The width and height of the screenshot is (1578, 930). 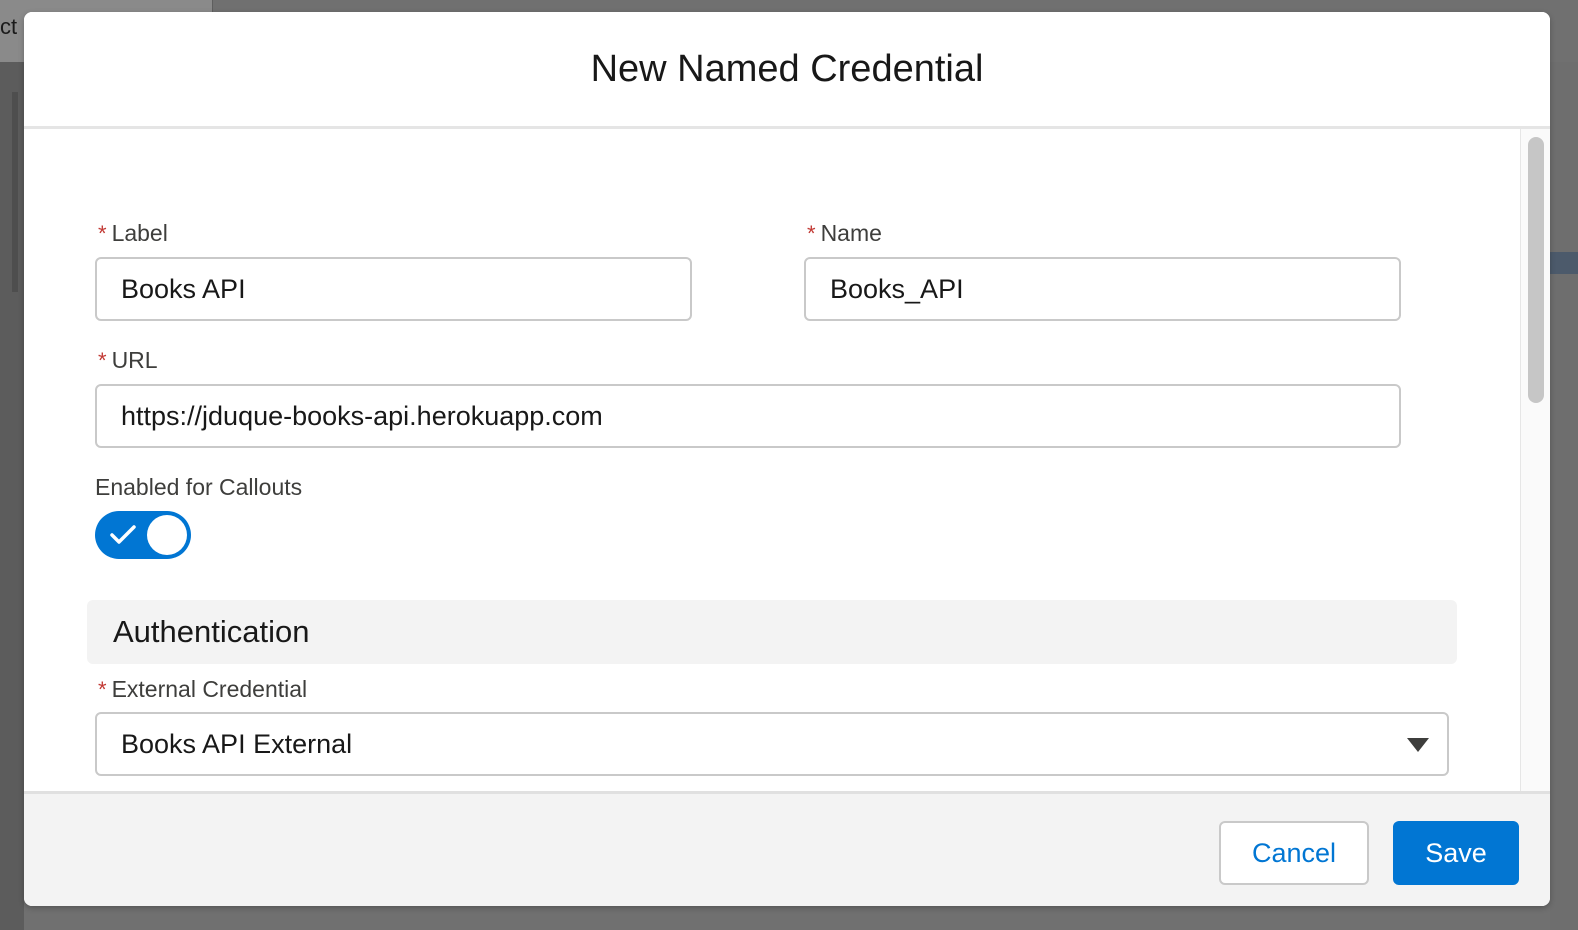 I want to click on background-right-segment, so click(x=1564, y=263).